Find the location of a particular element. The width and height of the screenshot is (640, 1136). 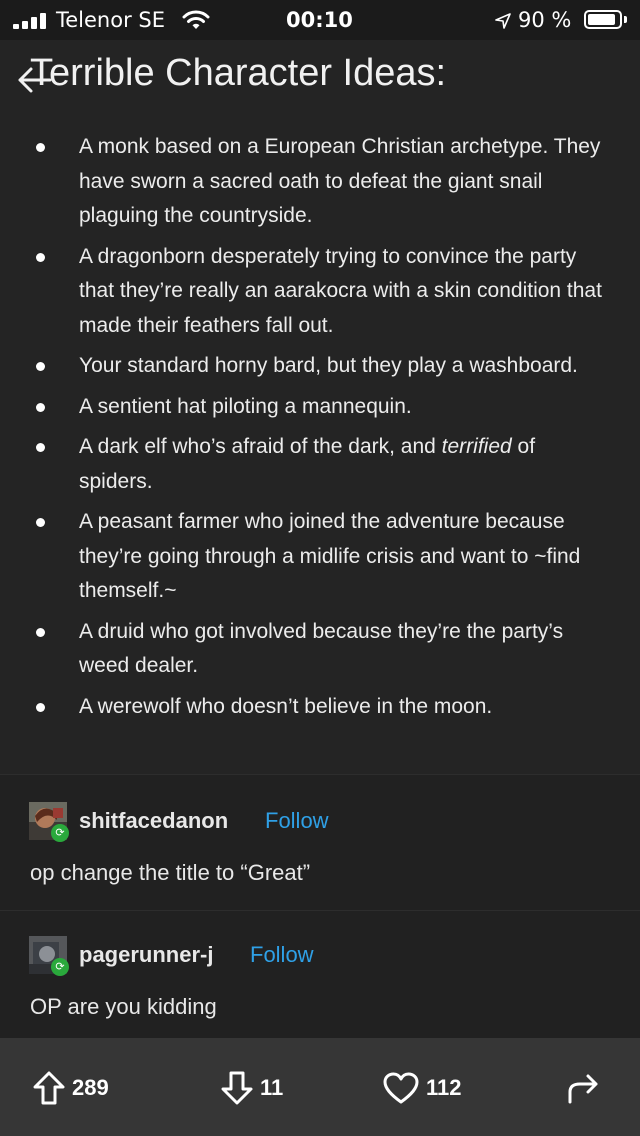

signal-icon is located at coordinates (31, 21).